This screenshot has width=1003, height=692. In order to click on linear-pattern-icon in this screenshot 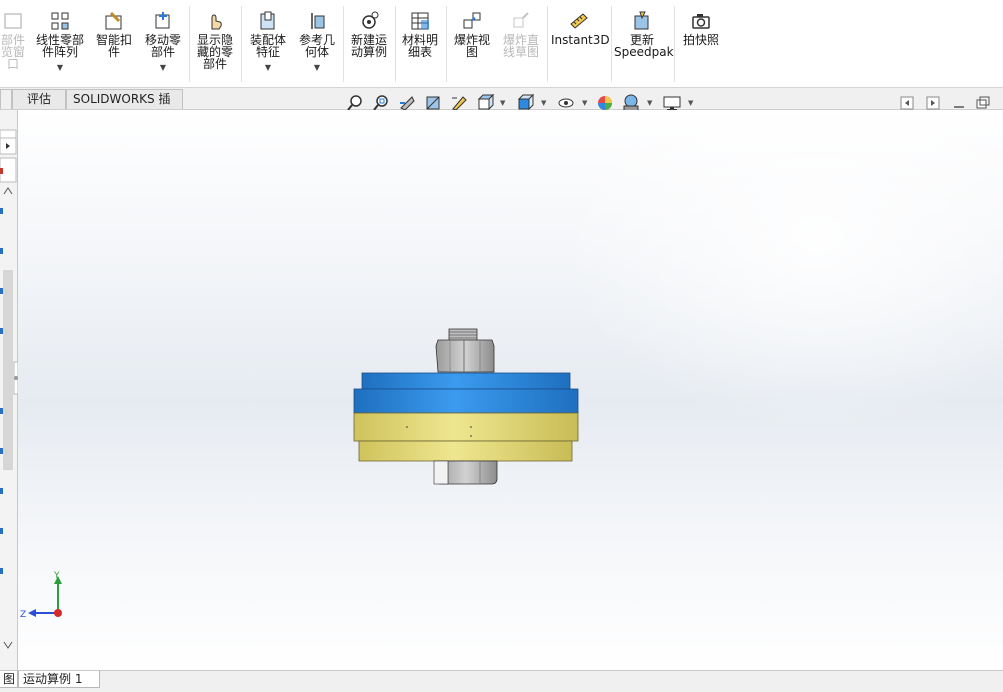, I will do `click(60, 21)`.